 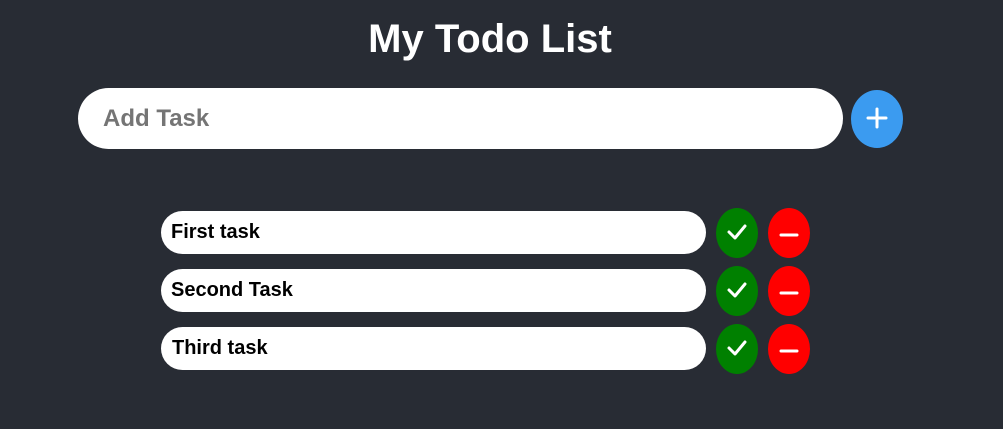 I want to click on add-task-button, so click(x=877, y=119).